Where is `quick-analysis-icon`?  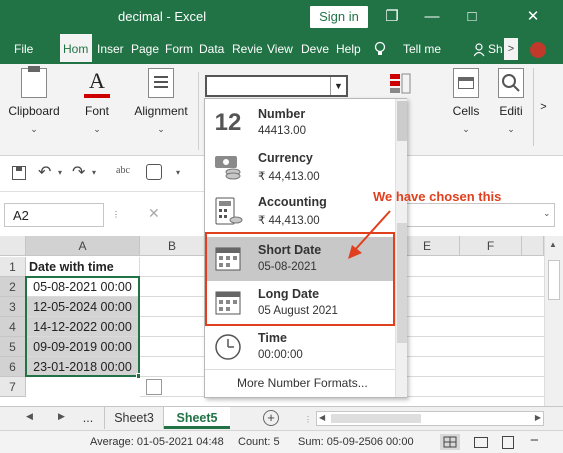
quick-analysis-icon is located at coordinates (154, 387).